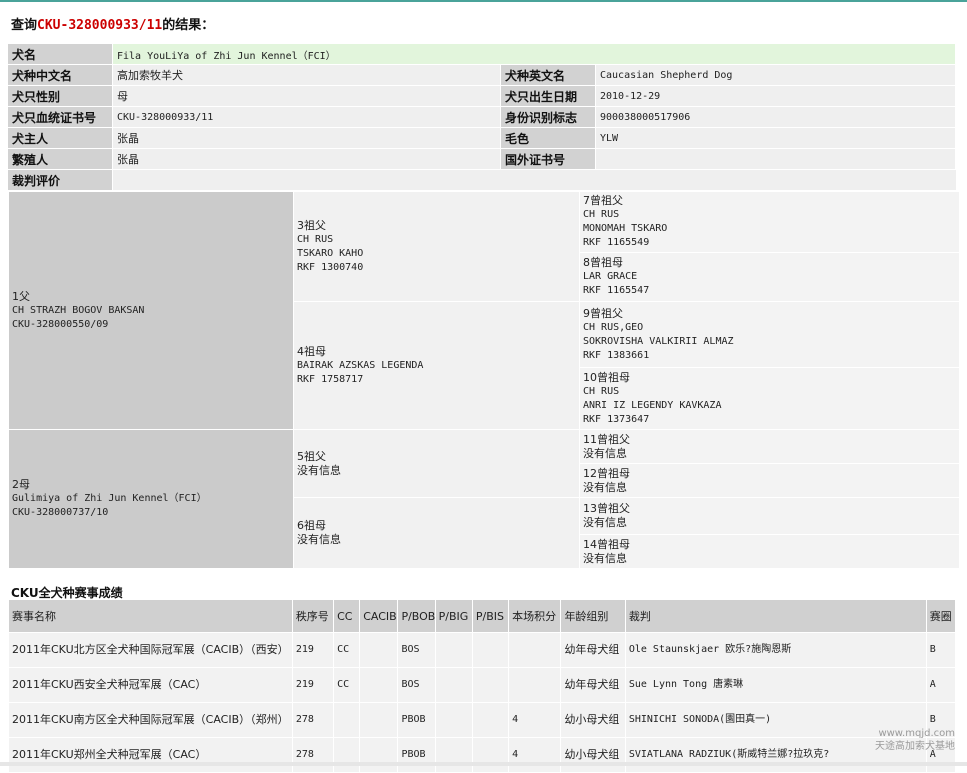 This screenshot has height=773, width=967. What do you see at coordinates (769, 516) in the screenshot?
I see `pedigree-ggp-13: 13曾祖父 没有信息` at bounding box center [769, 516].